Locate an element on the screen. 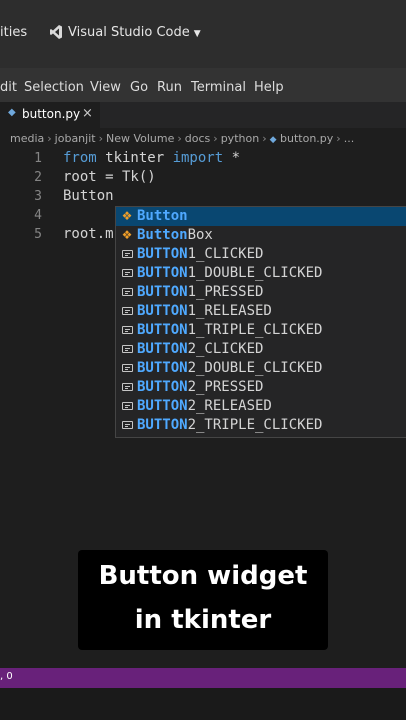 This screenshot has width=406, height=720. breadcrumb-file: button.py is located at coordinates (306, 138).